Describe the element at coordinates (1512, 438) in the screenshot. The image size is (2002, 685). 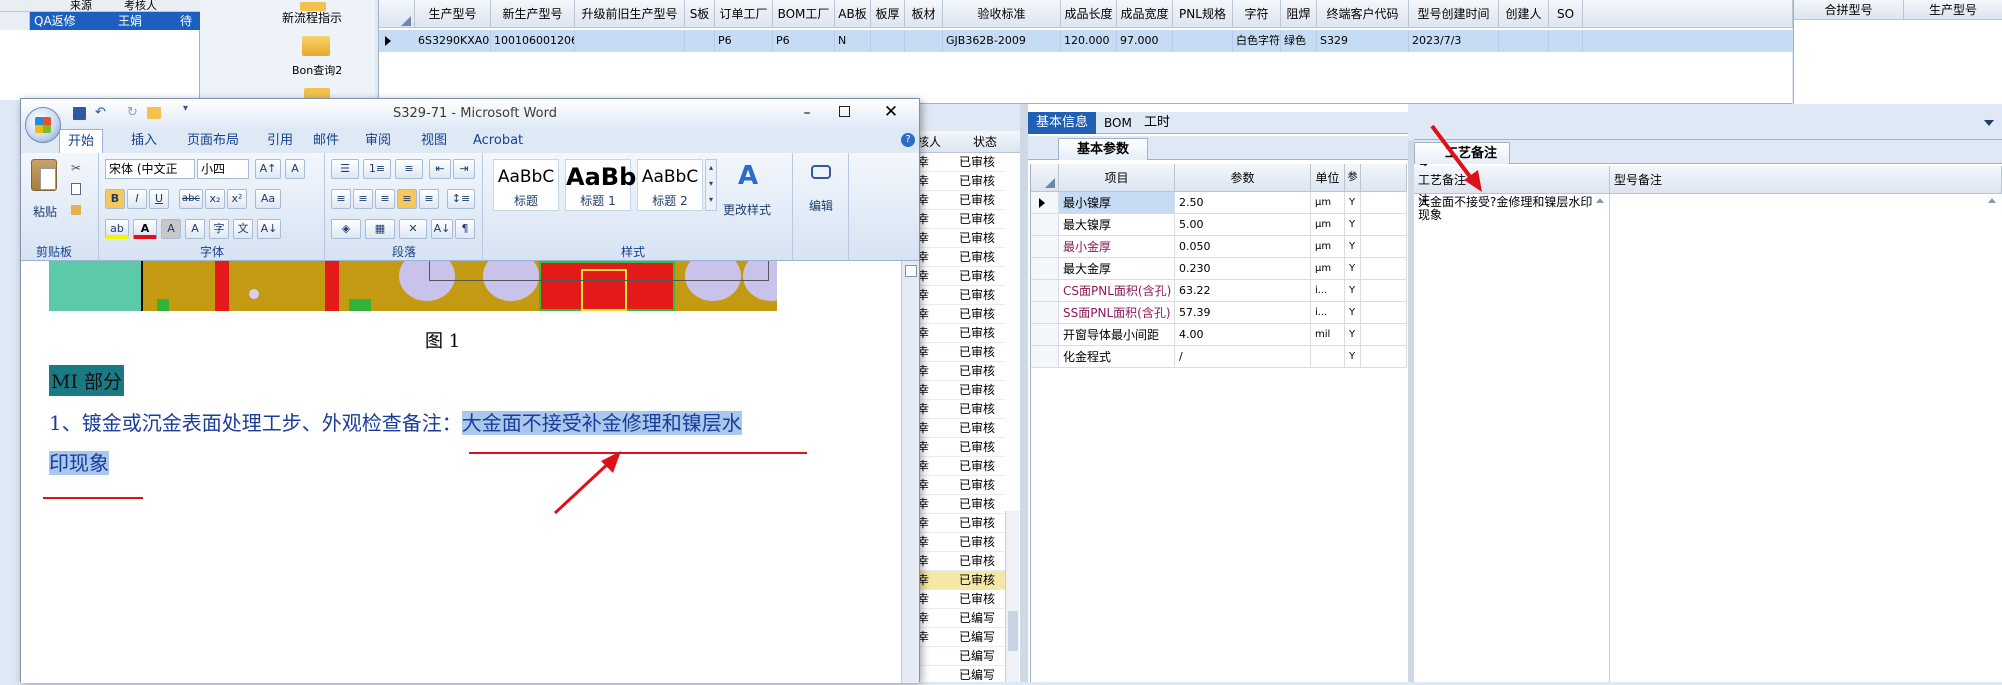
I see `process-note-cell: 大金面不接受?金修理和镍层水印现象` at that location.